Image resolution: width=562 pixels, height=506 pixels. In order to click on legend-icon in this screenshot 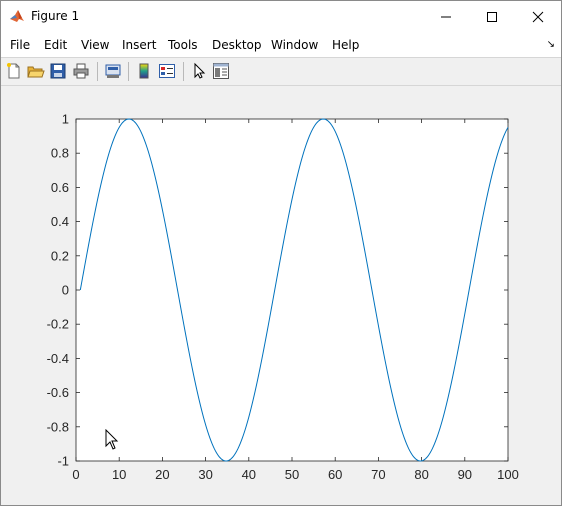, I will do `click(167, 71)`.